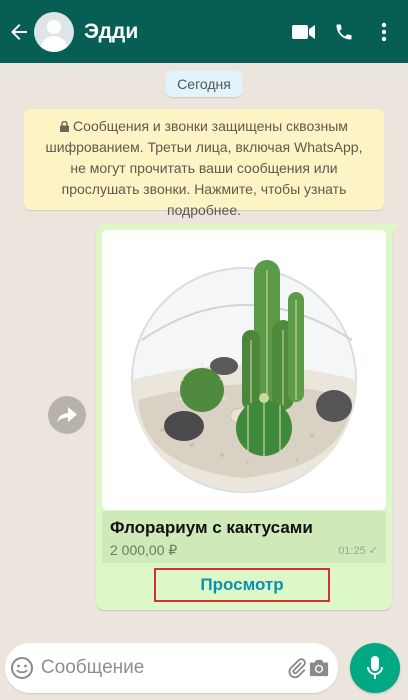 This screenshot has height=700, width=408. What do you see at coordinates (67, 415) in the screenshot?
I see `forward-icon` at bounding box center [67, 415].